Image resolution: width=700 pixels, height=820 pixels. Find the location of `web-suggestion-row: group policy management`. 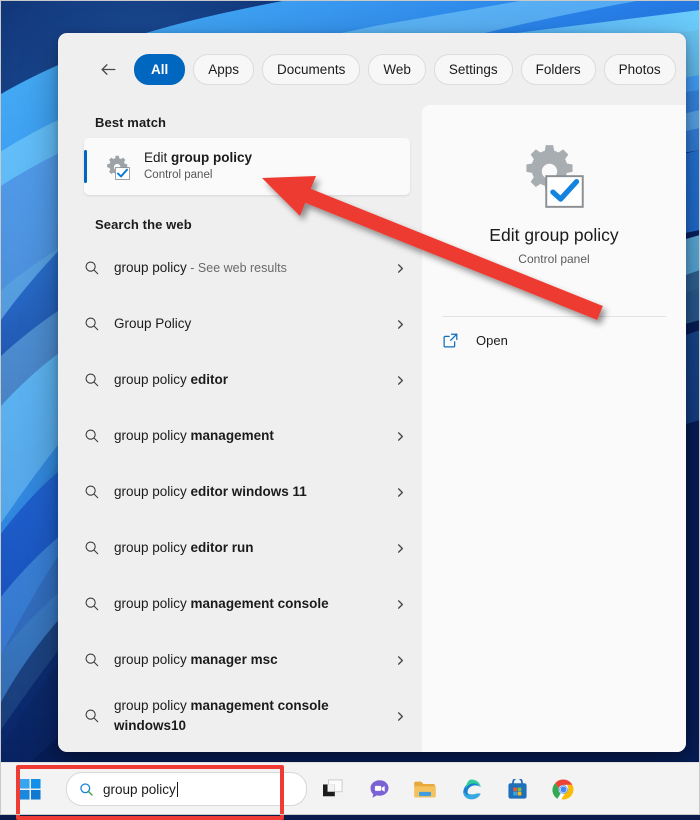

web-suggestion-row: group policy management is located at coordinates (240, 436).